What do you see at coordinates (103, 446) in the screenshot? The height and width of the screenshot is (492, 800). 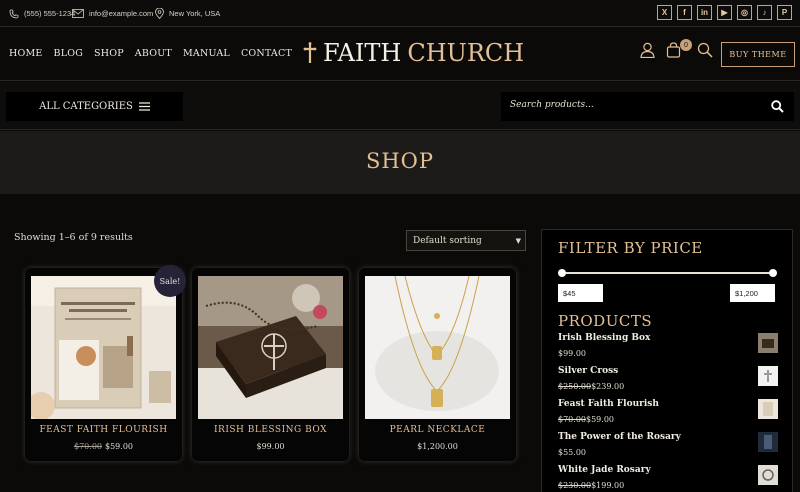 I see `product-price: $70.00 $59.00` at bounding box center [103, 446].